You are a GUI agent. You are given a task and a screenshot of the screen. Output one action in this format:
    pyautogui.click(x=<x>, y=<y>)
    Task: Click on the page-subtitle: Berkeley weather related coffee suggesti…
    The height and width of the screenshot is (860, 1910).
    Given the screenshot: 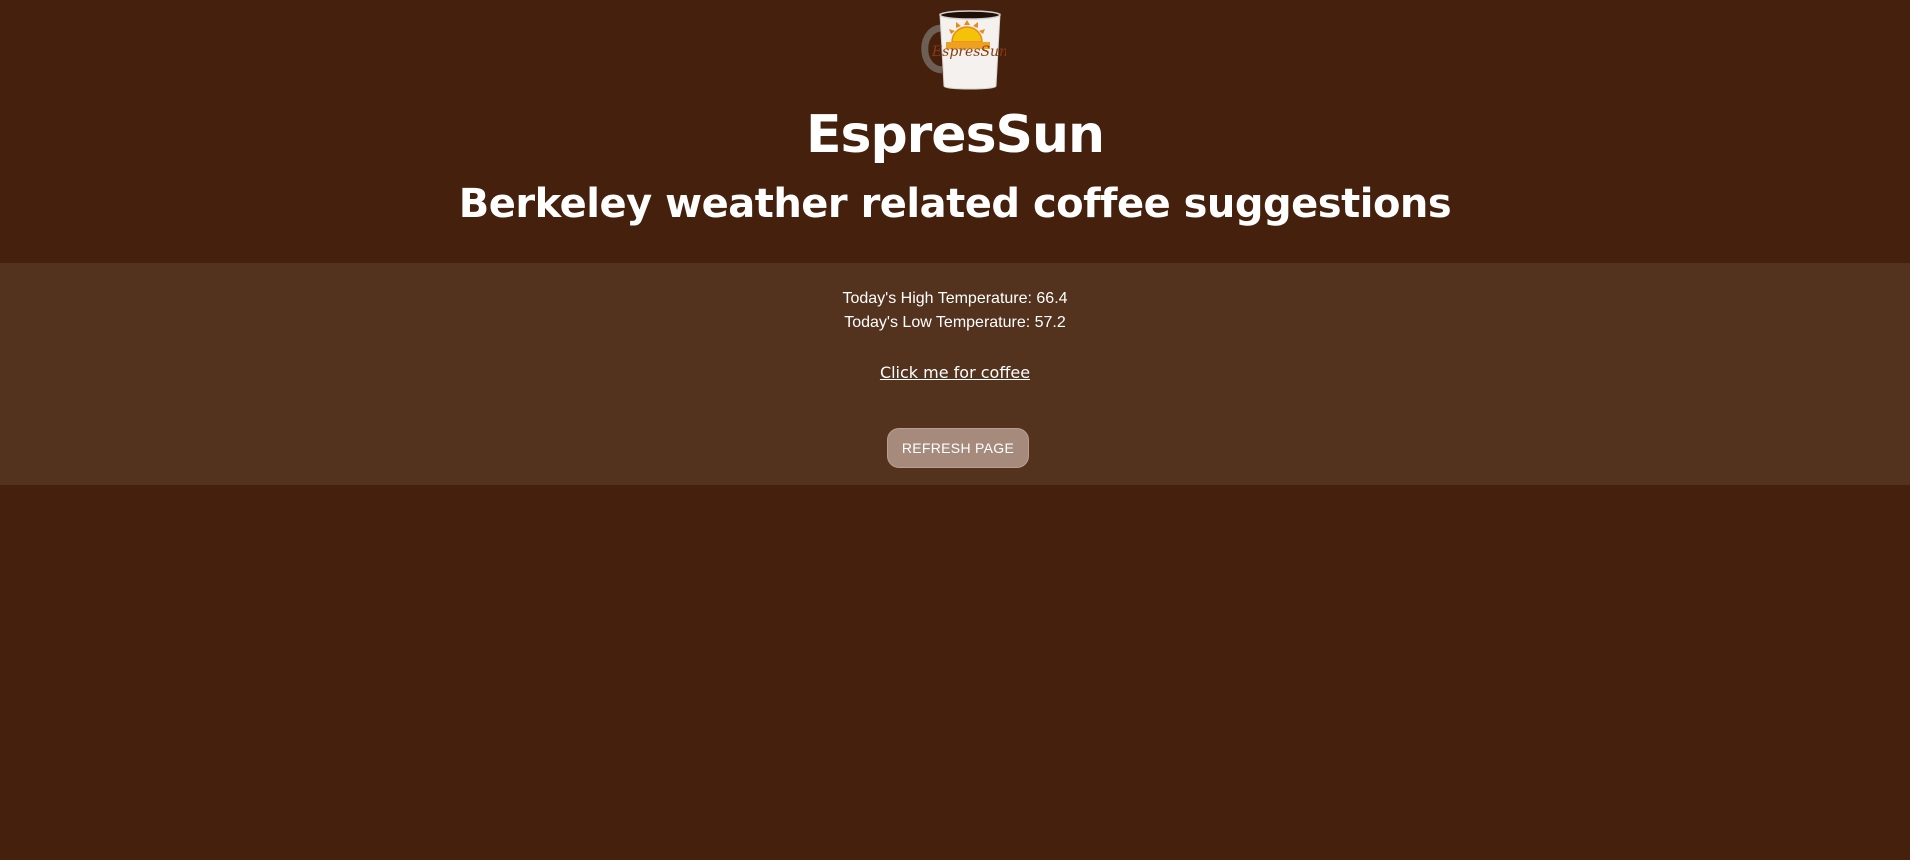 What is the action you would take?
    pyautogui.click(x=955, y=204)
    